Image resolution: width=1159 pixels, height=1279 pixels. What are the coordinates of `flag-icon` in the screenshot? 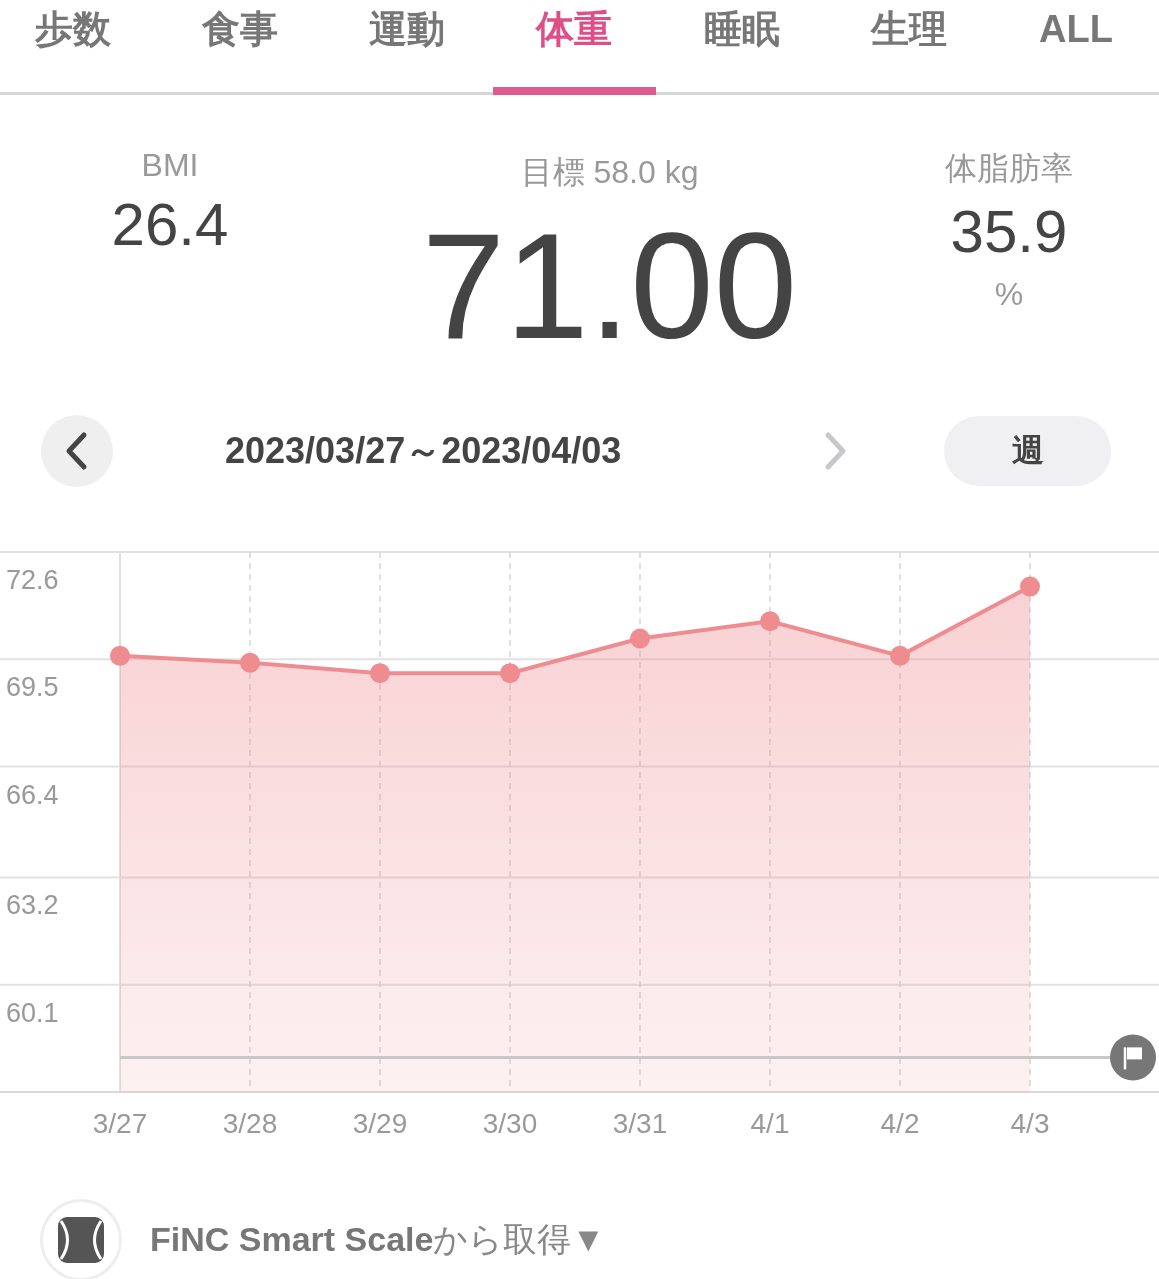 It's located at (1133, 1057).